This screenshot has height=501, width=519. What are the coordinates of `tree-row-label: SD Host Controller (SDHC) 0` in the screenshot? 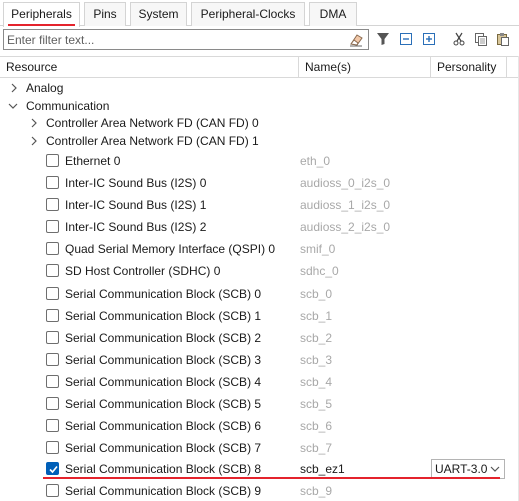 It's located at (143, 271).